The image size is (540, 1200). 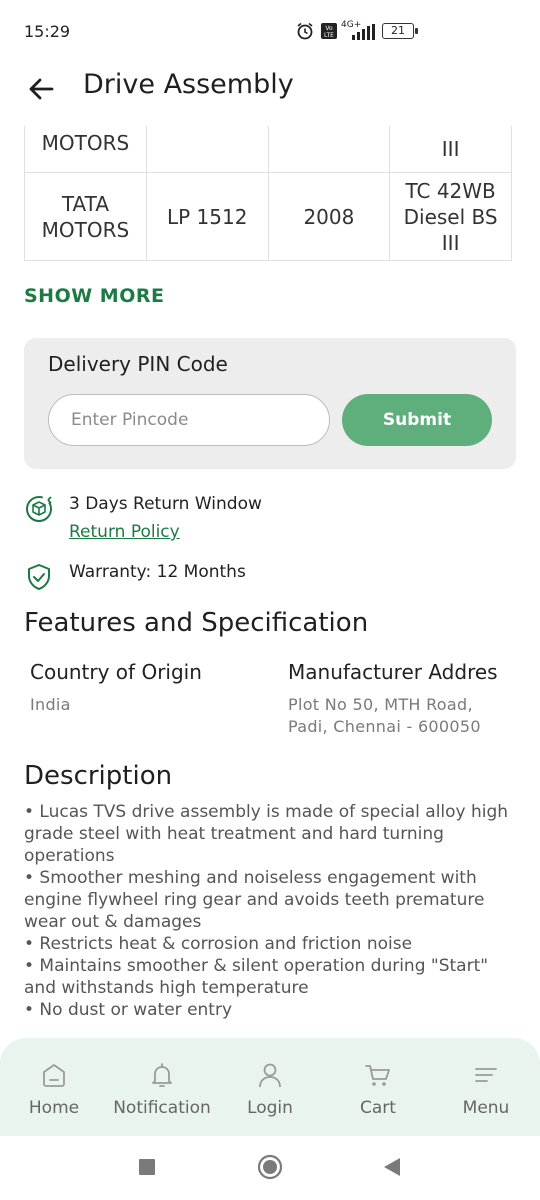 What do you see at coordinates (47, 31) in the screenshot?
I see `status-time: 15:29` at bounding box center [47, 31].